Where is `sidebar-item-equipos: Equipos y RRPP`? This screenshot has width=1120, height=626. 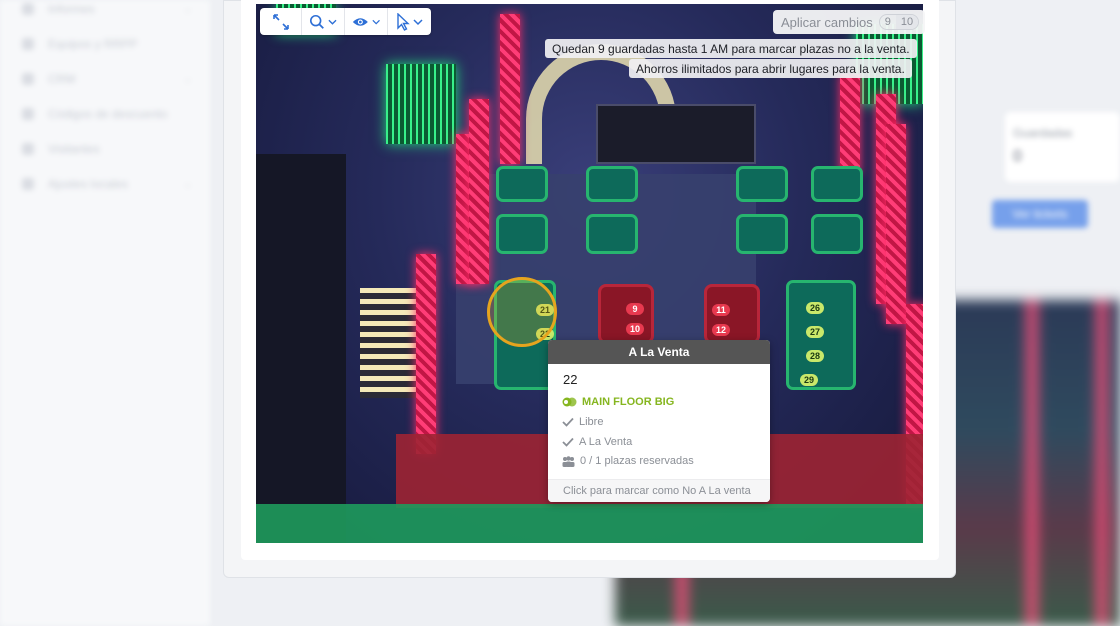
sidebar-item-equipos: Equipos y RRPP is located at coordinates (107, 44).